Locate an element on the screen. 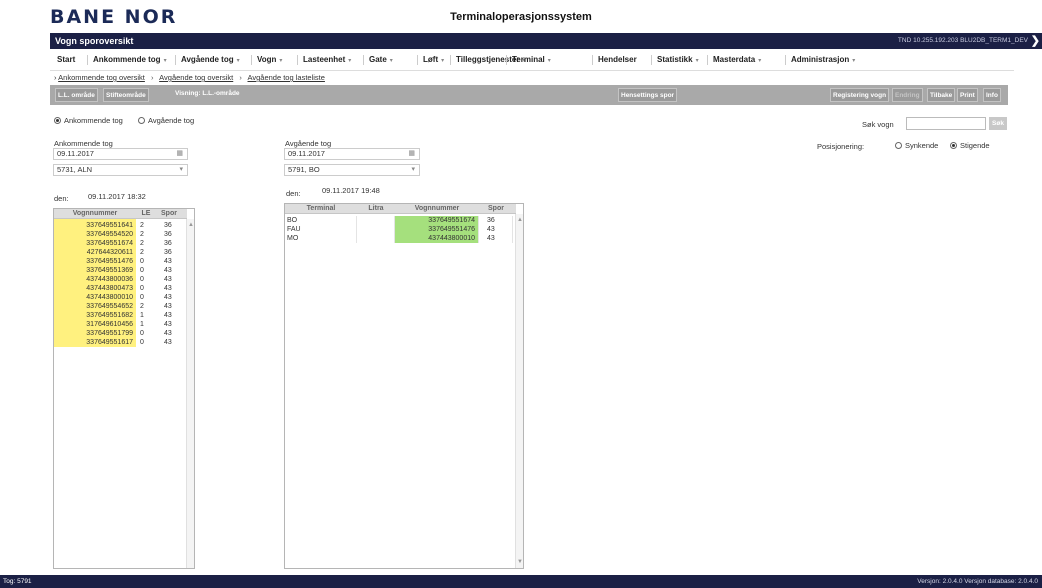  table-row: 337649551369 0 43 is located at coordinates (120, 270).